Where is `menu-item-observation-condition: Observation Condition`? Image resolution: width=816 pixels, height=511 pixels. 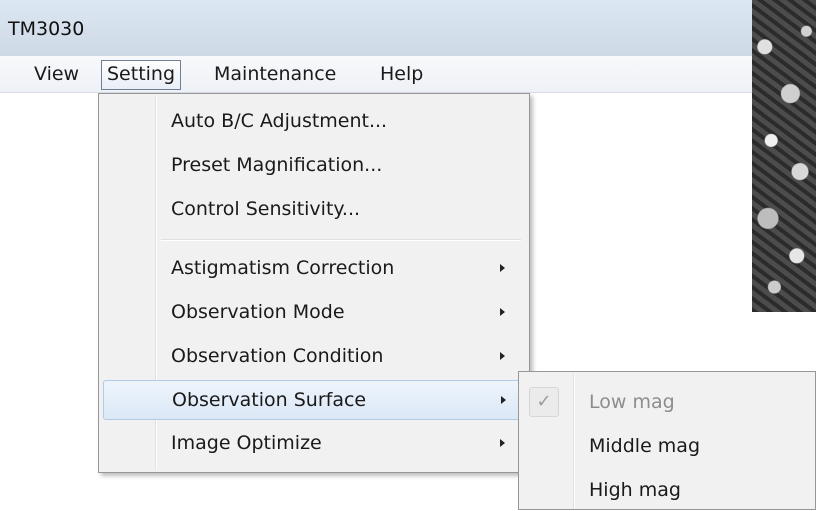 menu-item-observation-condition: Observation Condition is located at coordinates (315, 356).